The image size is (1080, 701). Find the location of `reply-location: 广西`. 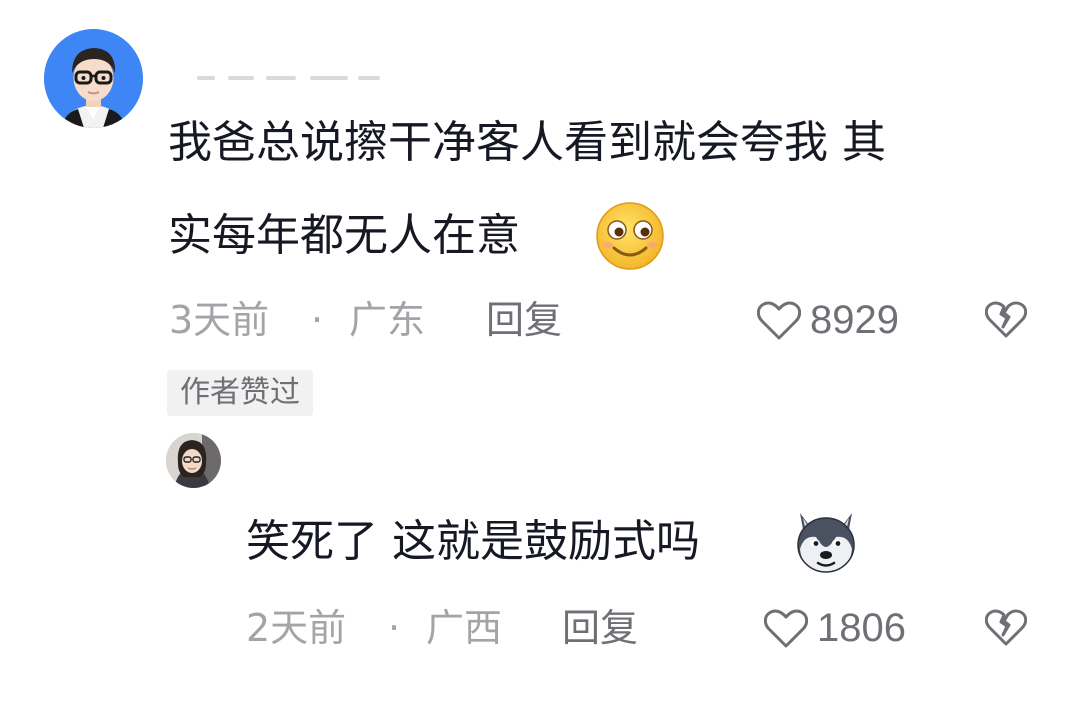

reply-location: 广西 is located at coordinates (464, 628).